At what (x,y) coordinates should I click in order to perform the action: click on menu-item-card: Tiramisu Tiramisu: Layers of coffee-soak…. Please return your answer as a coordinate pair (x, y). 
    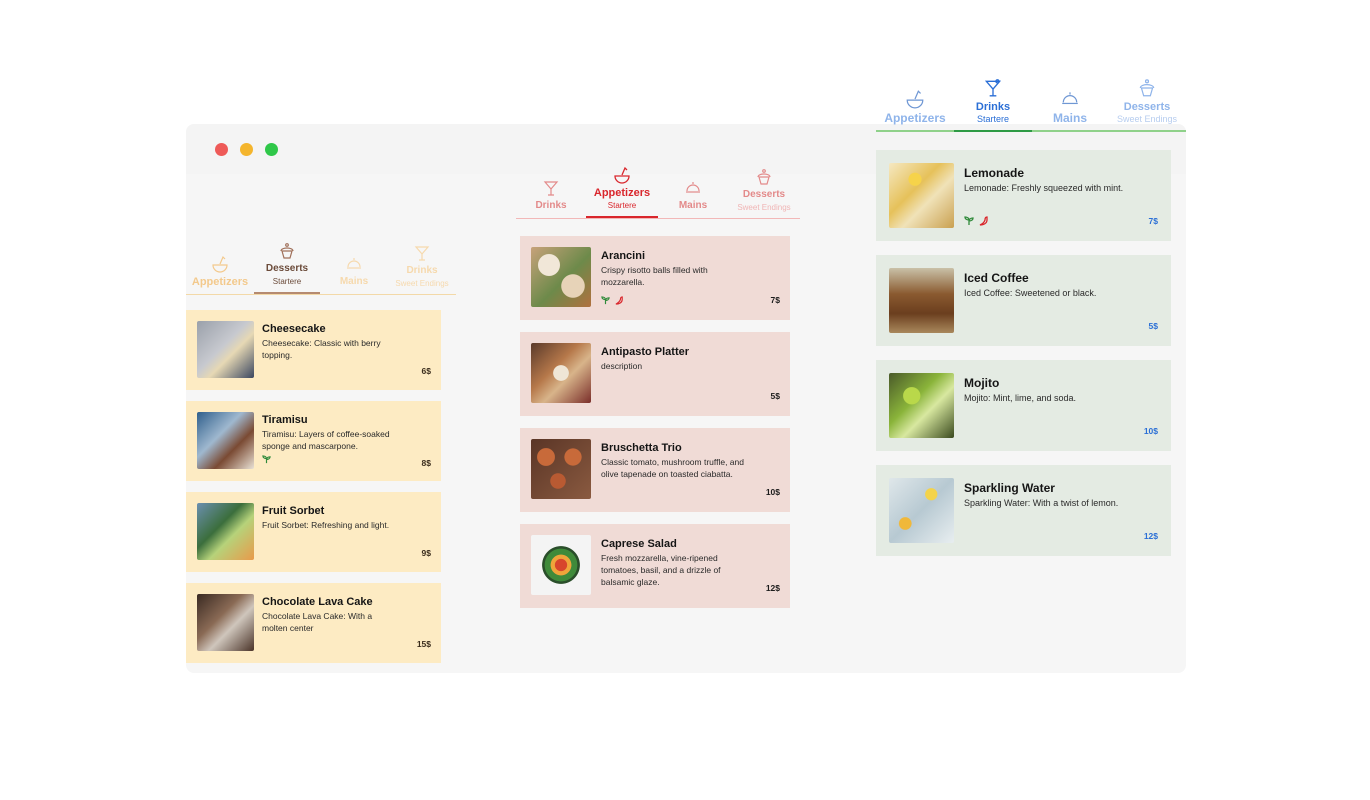
    Looking at the image, I should click on (313, 441).